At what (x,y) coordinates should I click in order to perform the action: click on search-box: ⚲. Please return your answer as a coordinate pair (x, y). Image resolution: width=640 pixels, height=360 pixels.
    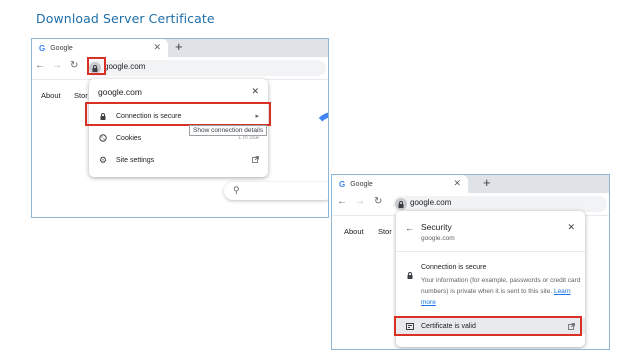
    Looking at the image, I should click on (276, 191).